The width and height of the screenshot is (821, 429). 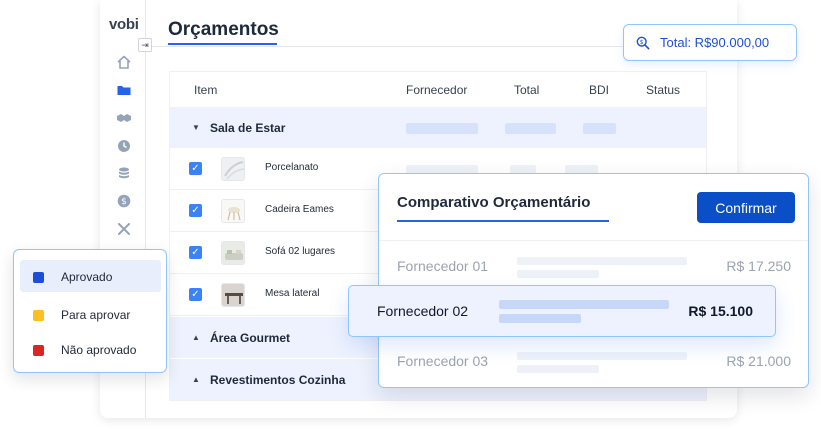 What do you see at coordinates (526, 90) in the screenshot?
I see `column-header-total: Total` at bounding box center [526, 90].